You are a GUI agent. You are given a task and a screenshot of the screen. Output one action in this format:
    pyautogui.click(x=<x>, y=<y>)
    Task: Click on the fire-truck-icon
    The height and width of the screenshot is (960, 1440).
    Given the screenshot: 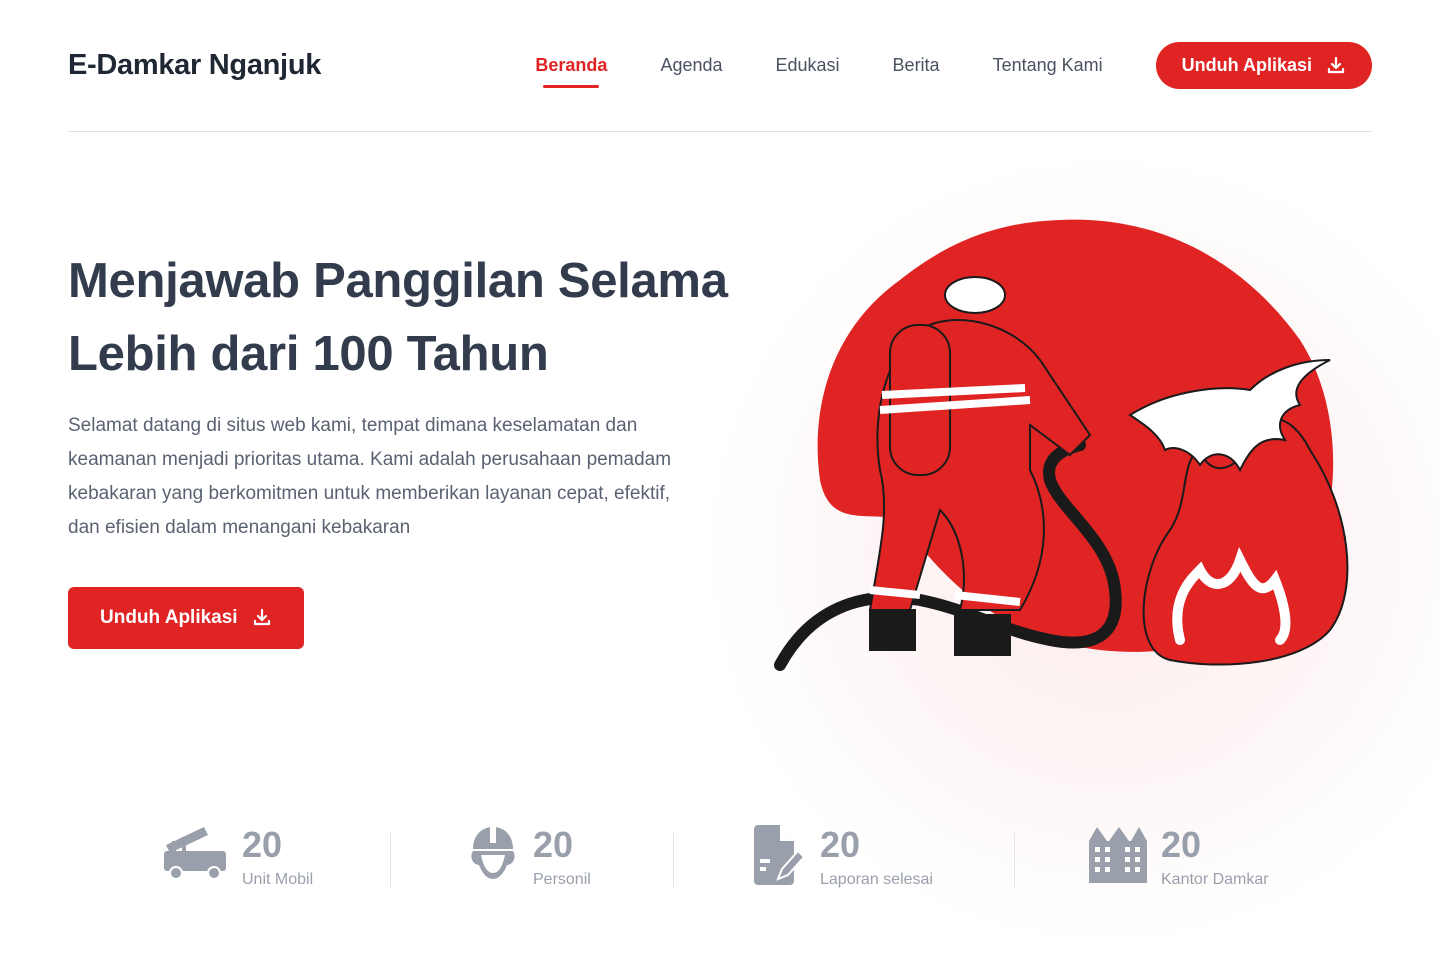 What is the action you would take?
    pyautogui.click(x=195, y=853)
    